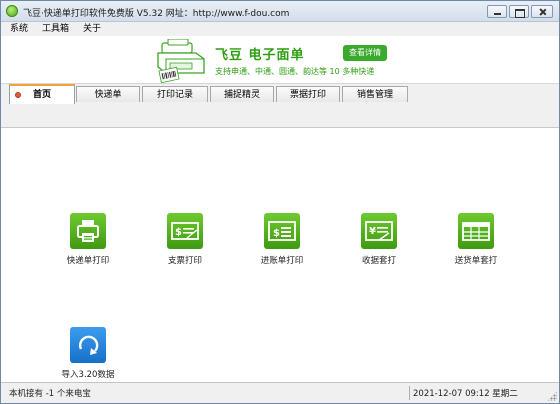 This screenshot has height=404, width=560. I want to click on express-waybill-print-button: 快递单打印, so click(88, 239).